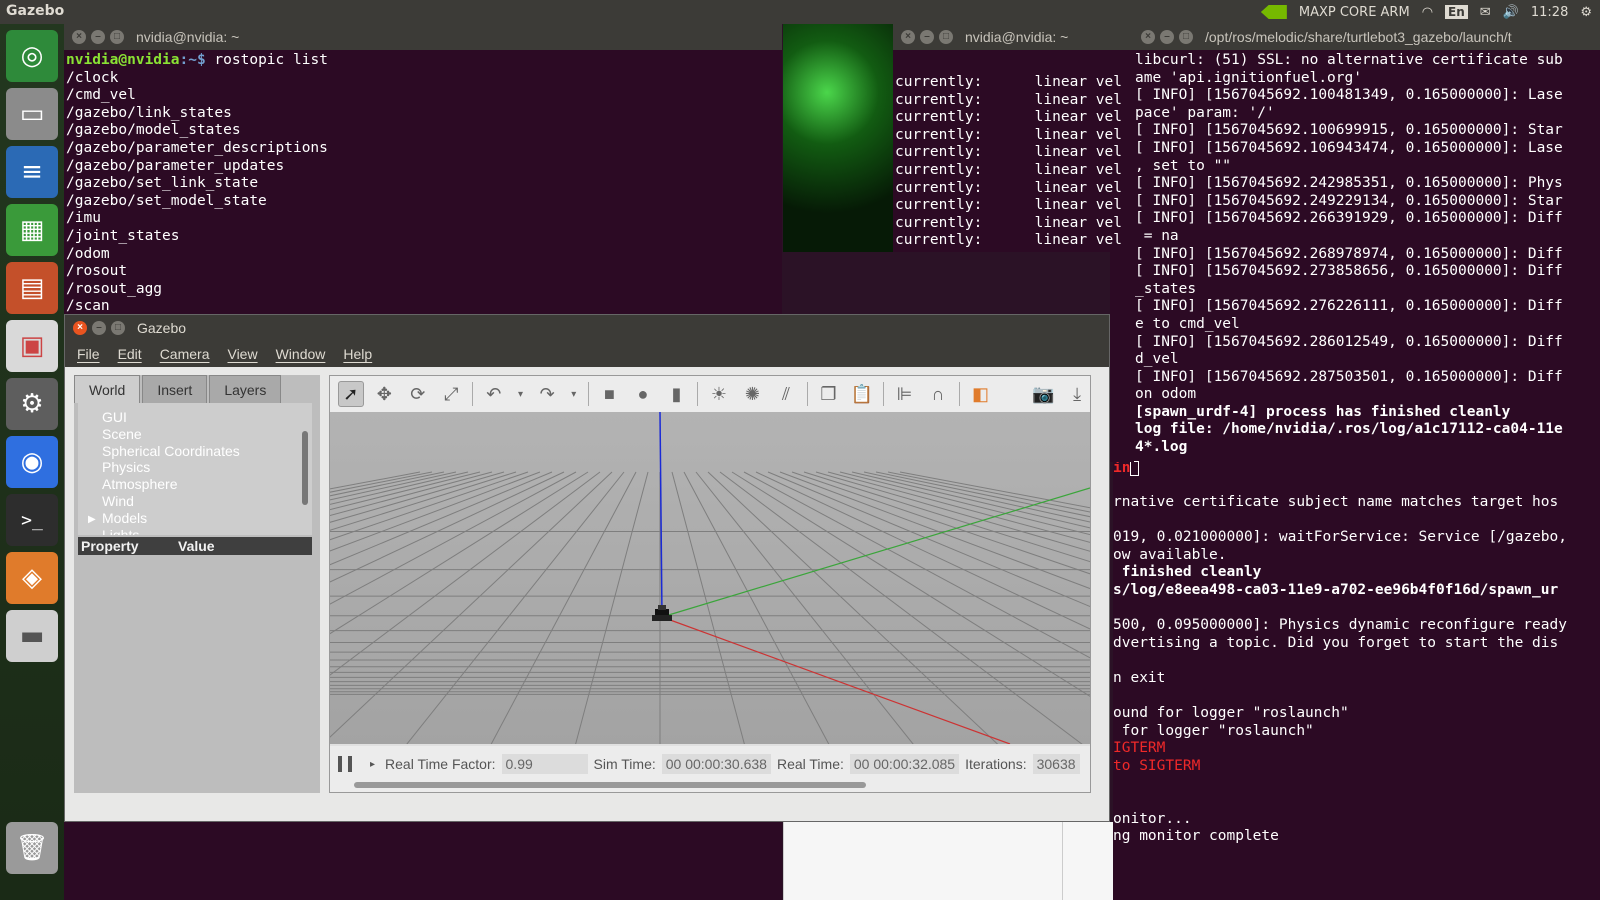 Image resolution: width=1600 pixels, height=900 pixels. I want to click on chromium-icon: ◉, so click(32, 462).